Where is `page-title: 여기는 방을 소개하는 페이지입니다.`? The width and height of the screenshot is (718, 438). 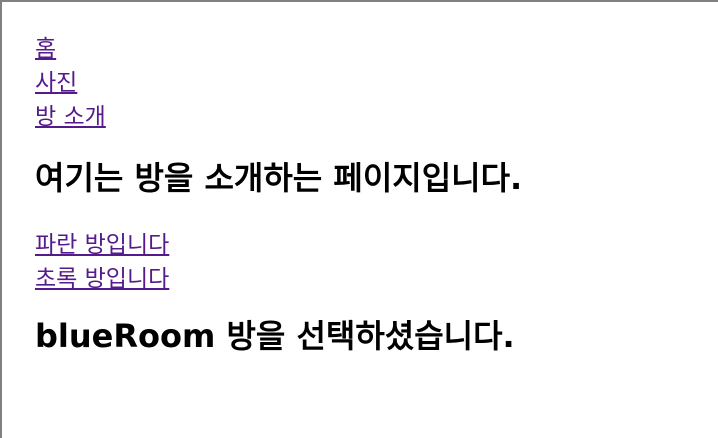
page-title: 여기는 방을 소개하는 페이지입니다. is located at coordinates (279, 178).